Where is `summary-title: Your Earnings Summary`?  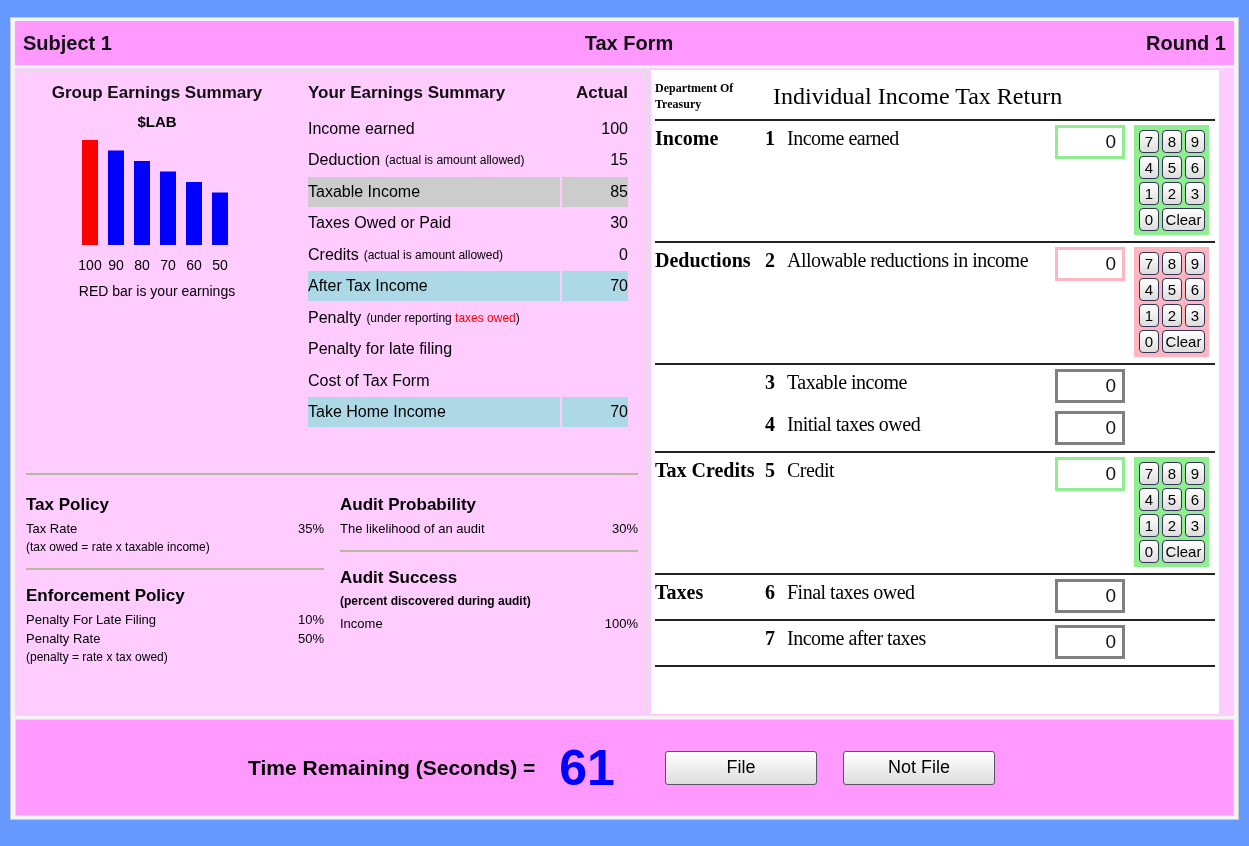
summary-title: Your Earnings Summary is located at coordinates (407, 93).